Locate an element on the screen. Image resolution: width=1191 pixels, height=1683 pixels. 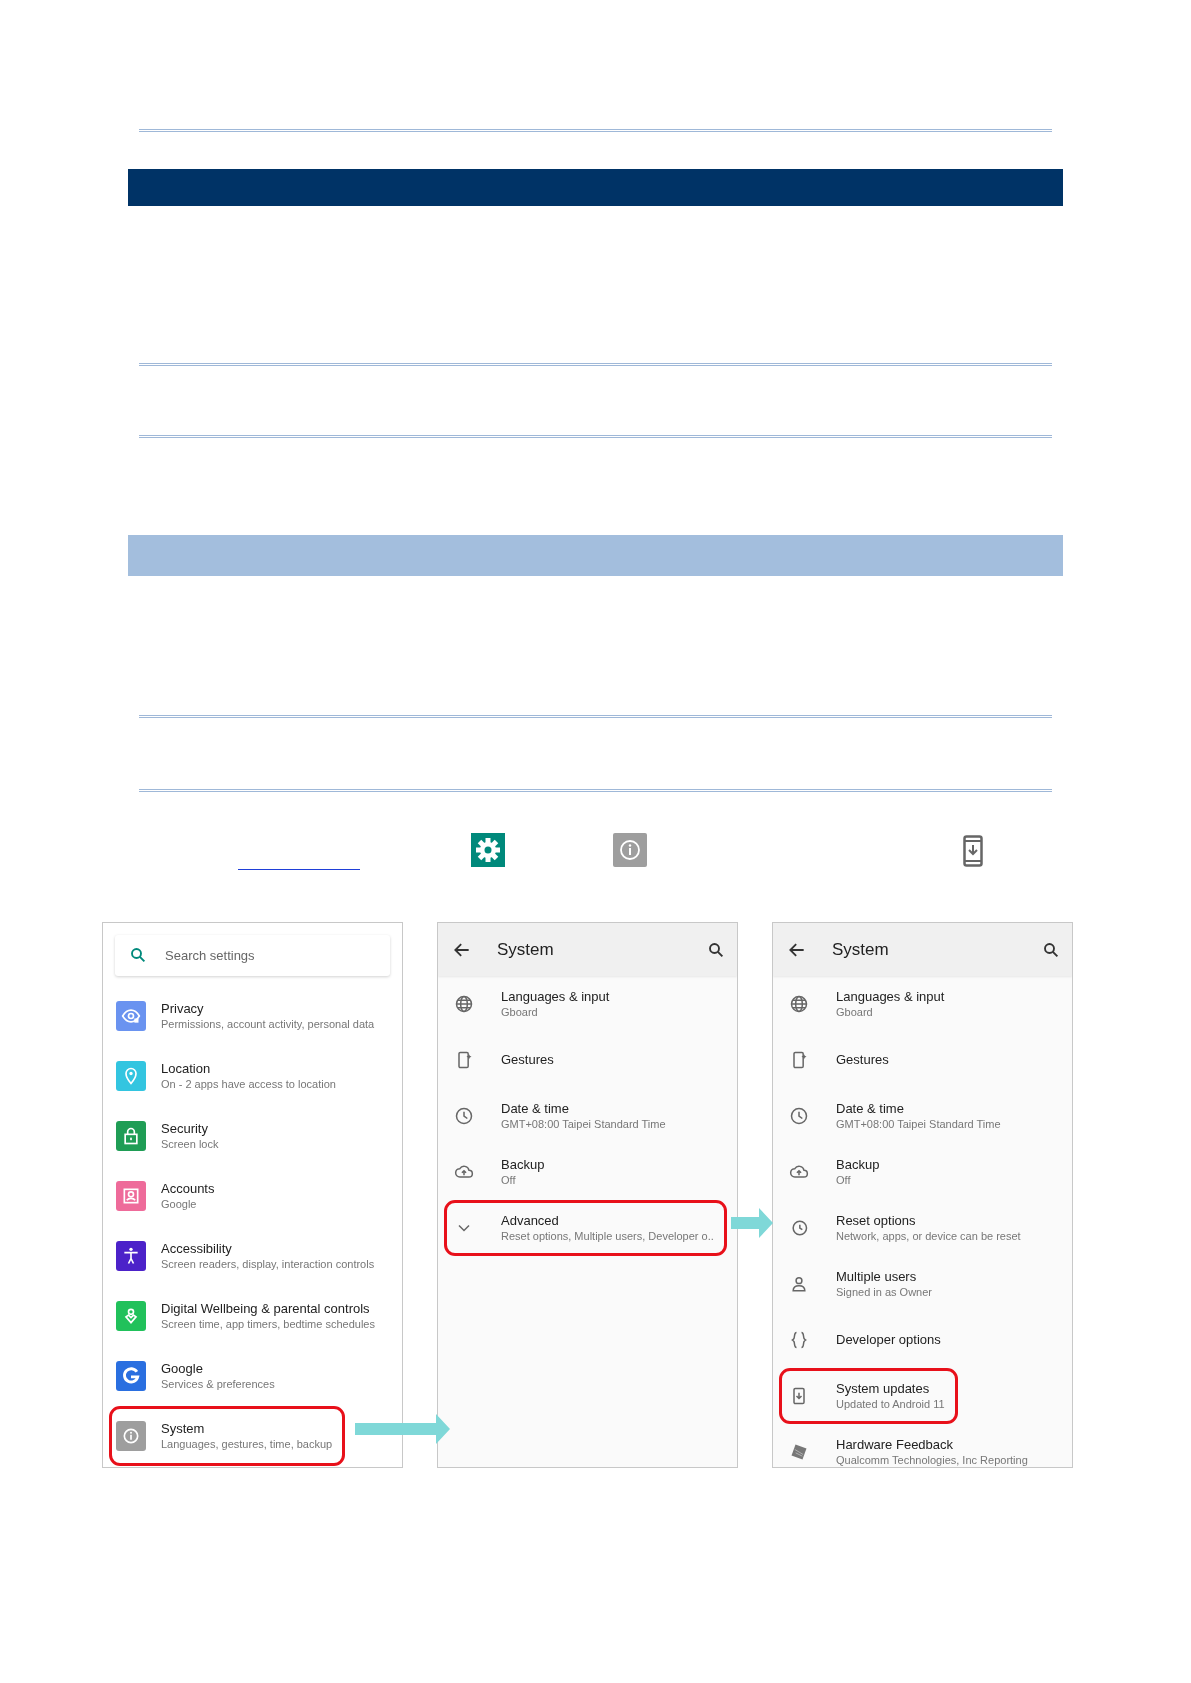
search-field: Search settings is located at coordinates (252, 955).